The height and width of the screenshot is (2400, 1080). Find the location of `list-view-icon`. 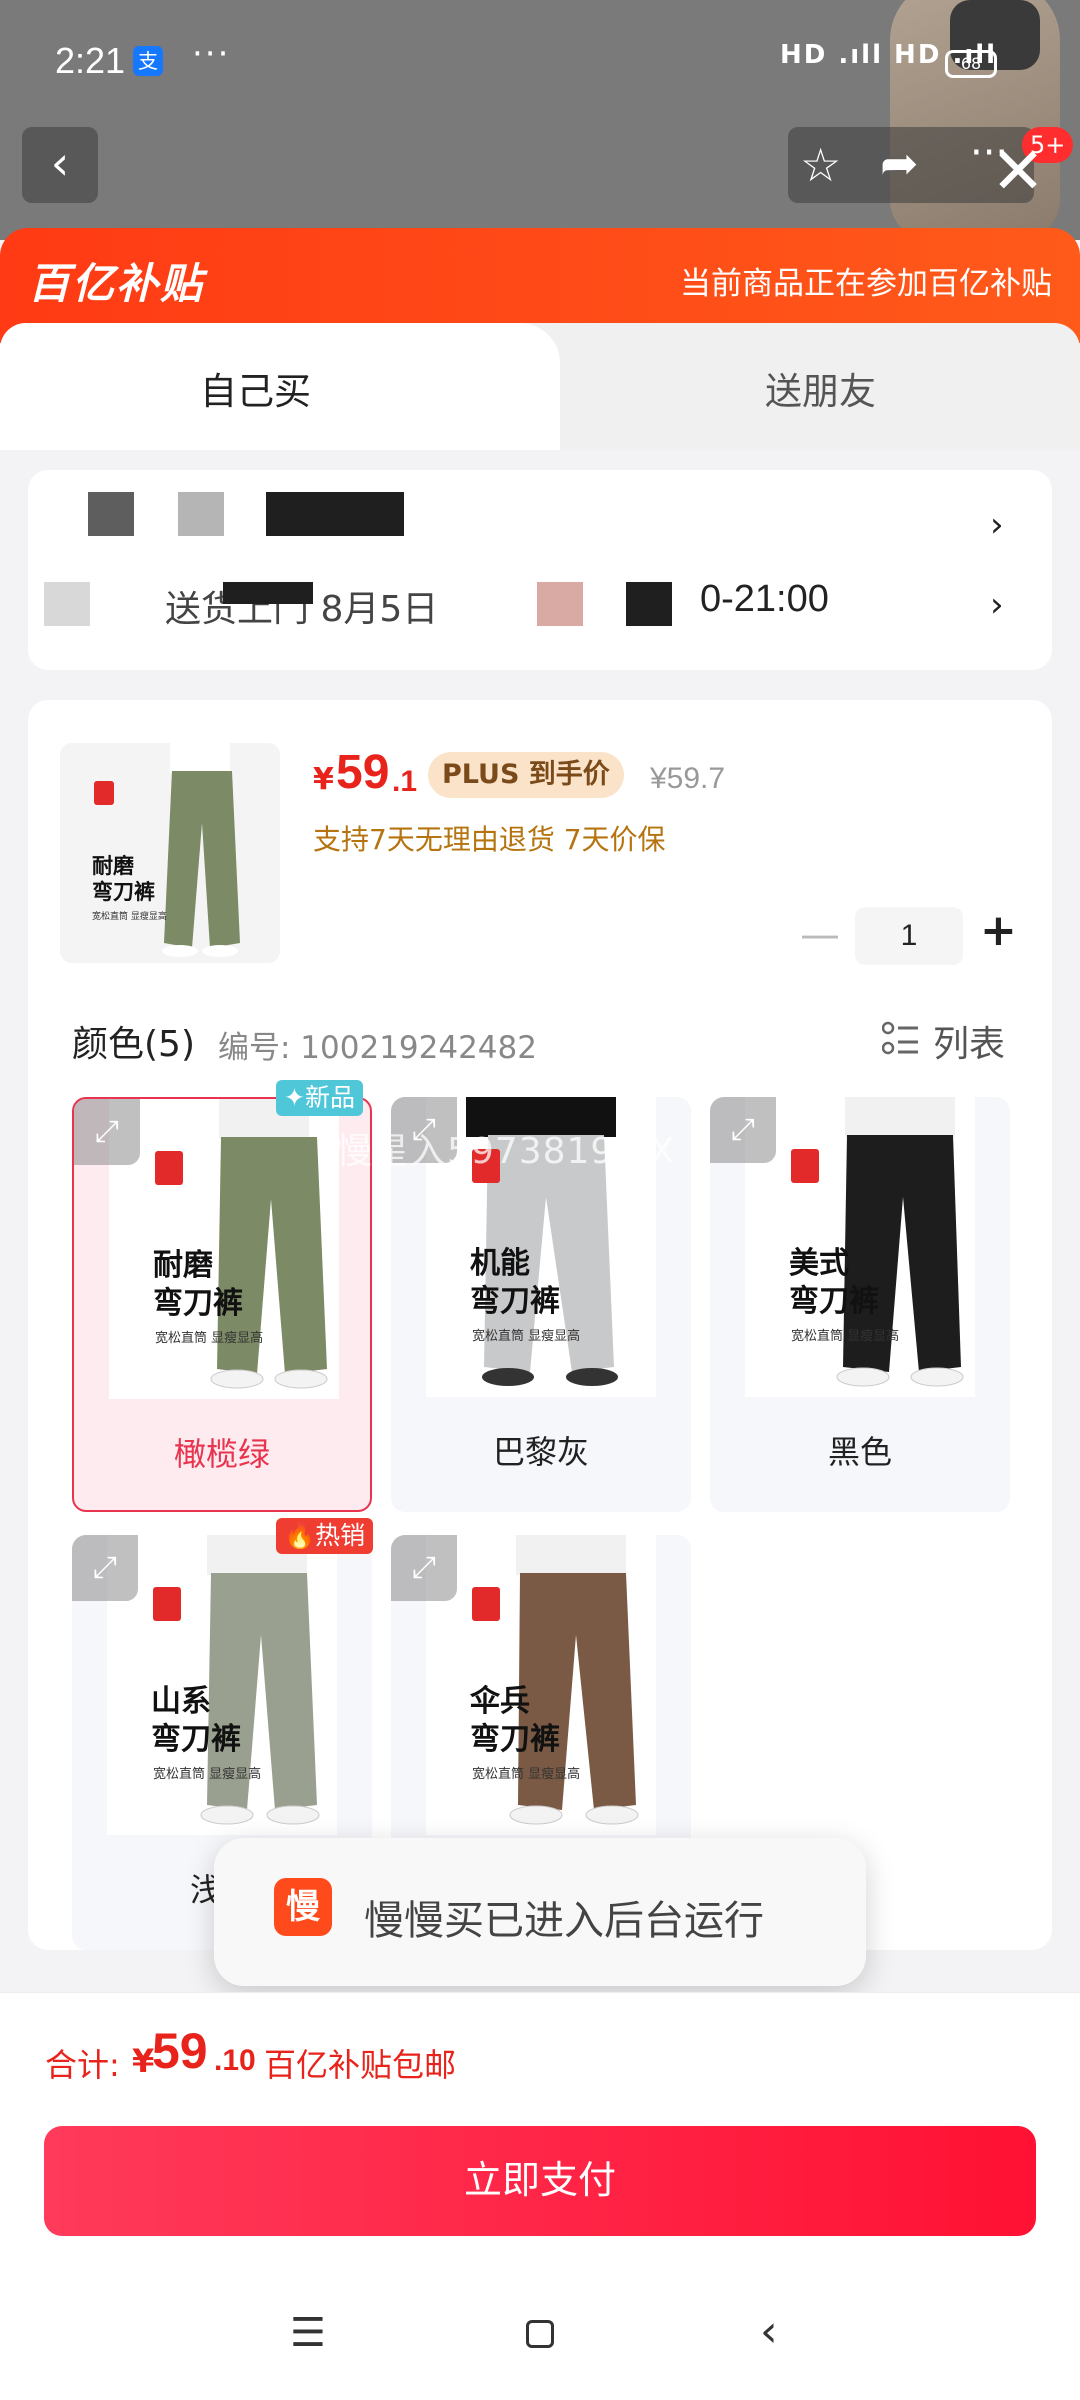

list-view-icon is located at coordinates (901, 1039).